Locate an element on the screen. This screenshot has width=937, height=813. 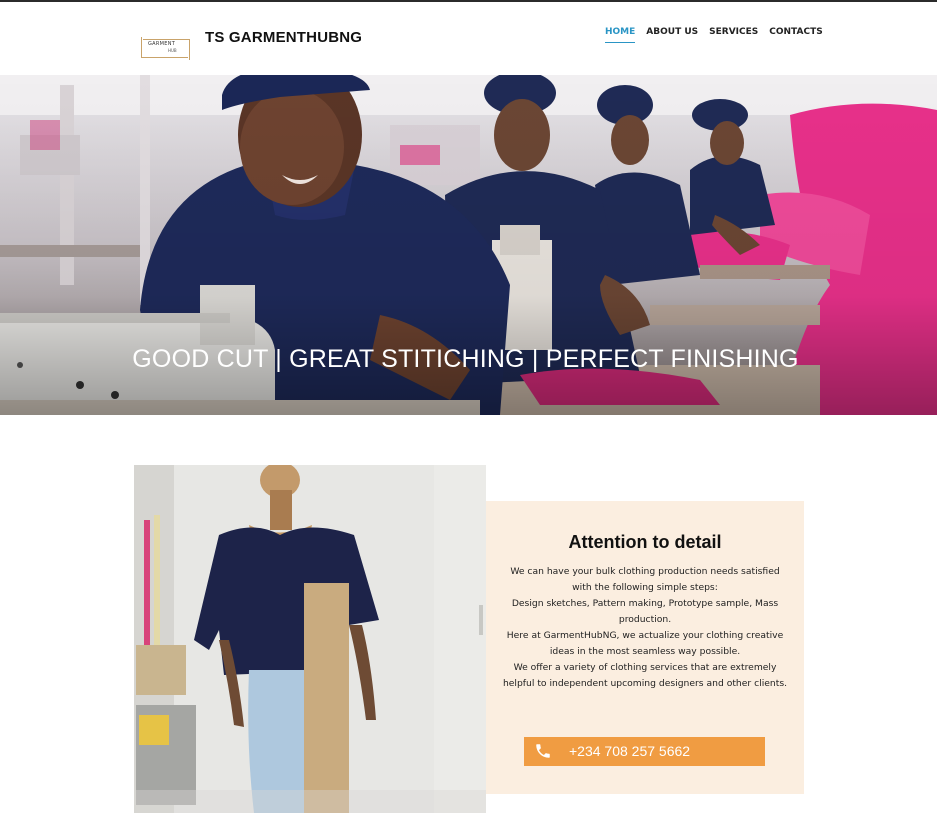
nav-services: SERVICES is located at coordinates (733, 35).